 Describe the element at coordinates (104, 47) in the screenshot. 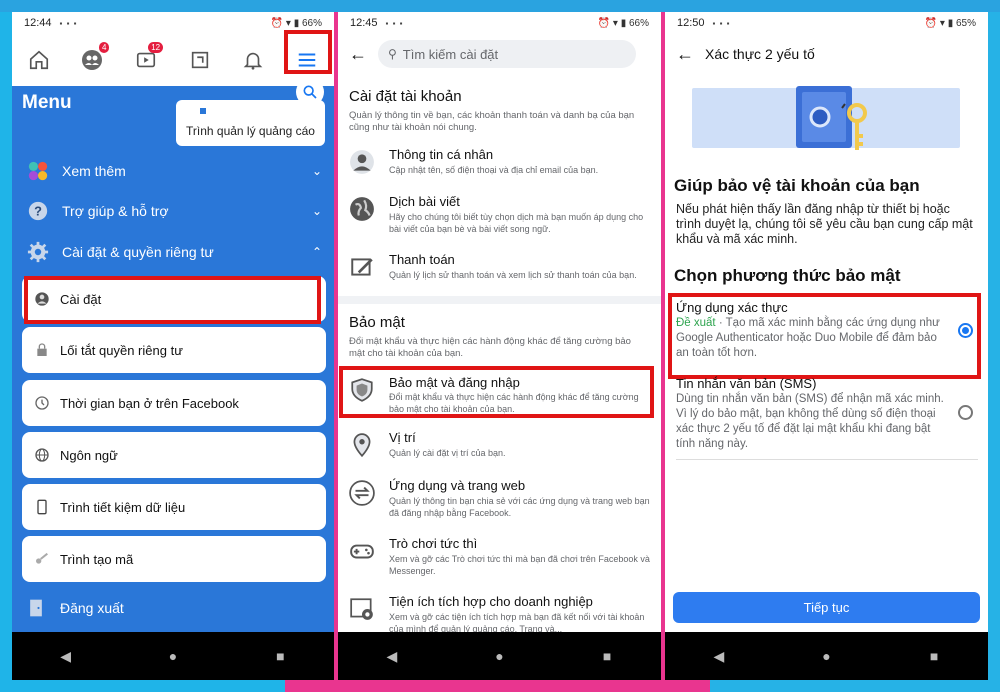

I see `friends-badge: 4` at that location.